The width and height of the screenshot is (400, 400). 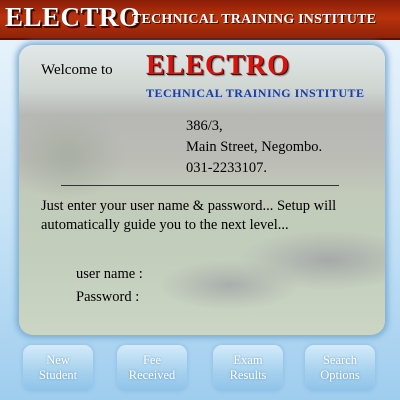 What do you see at coordinates (108, 297) in the screenshot?
I see `password-label: Password :` at bounding box center [108, 297].